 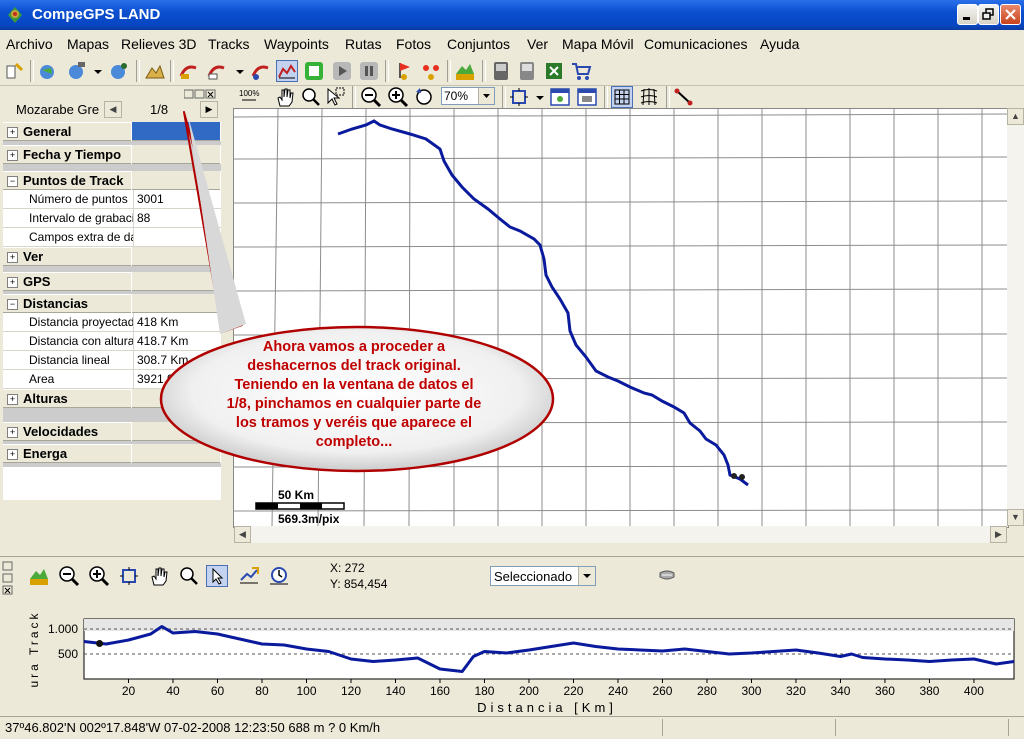 I want to click on track-edit-icon, so click(x=261, y=71).